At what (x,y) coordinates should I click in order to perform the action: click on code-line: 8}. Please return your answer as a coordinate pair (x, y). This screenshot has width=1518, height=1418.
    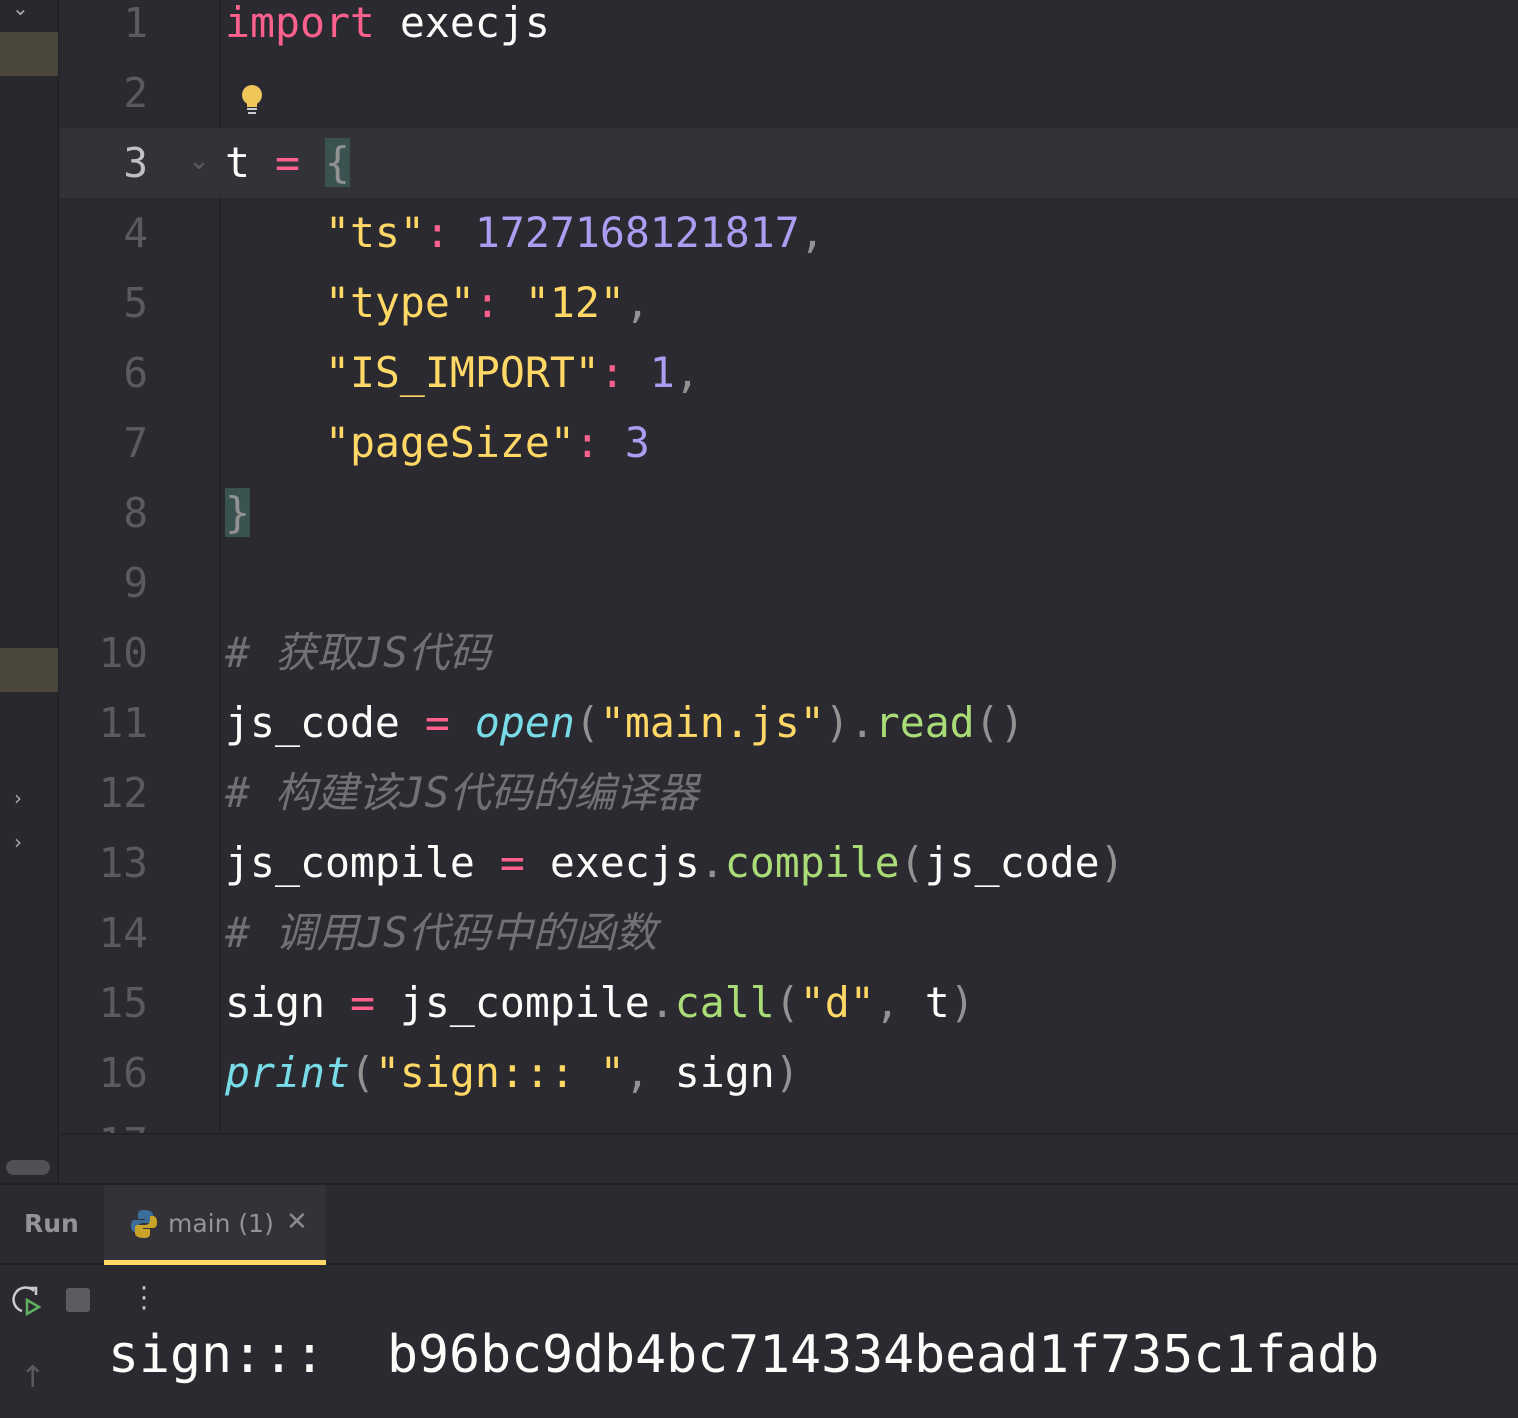
    Looking at the image, I should click on (789, 513).